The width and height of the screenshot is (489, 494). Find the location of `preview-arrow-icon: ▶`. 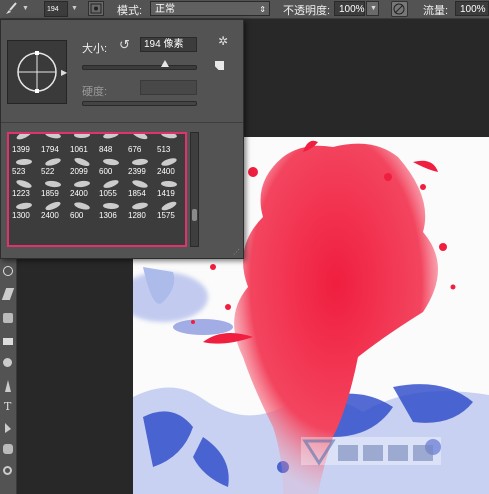

preview-arrow-icon: ▶ is located at coordinates (64, 72).